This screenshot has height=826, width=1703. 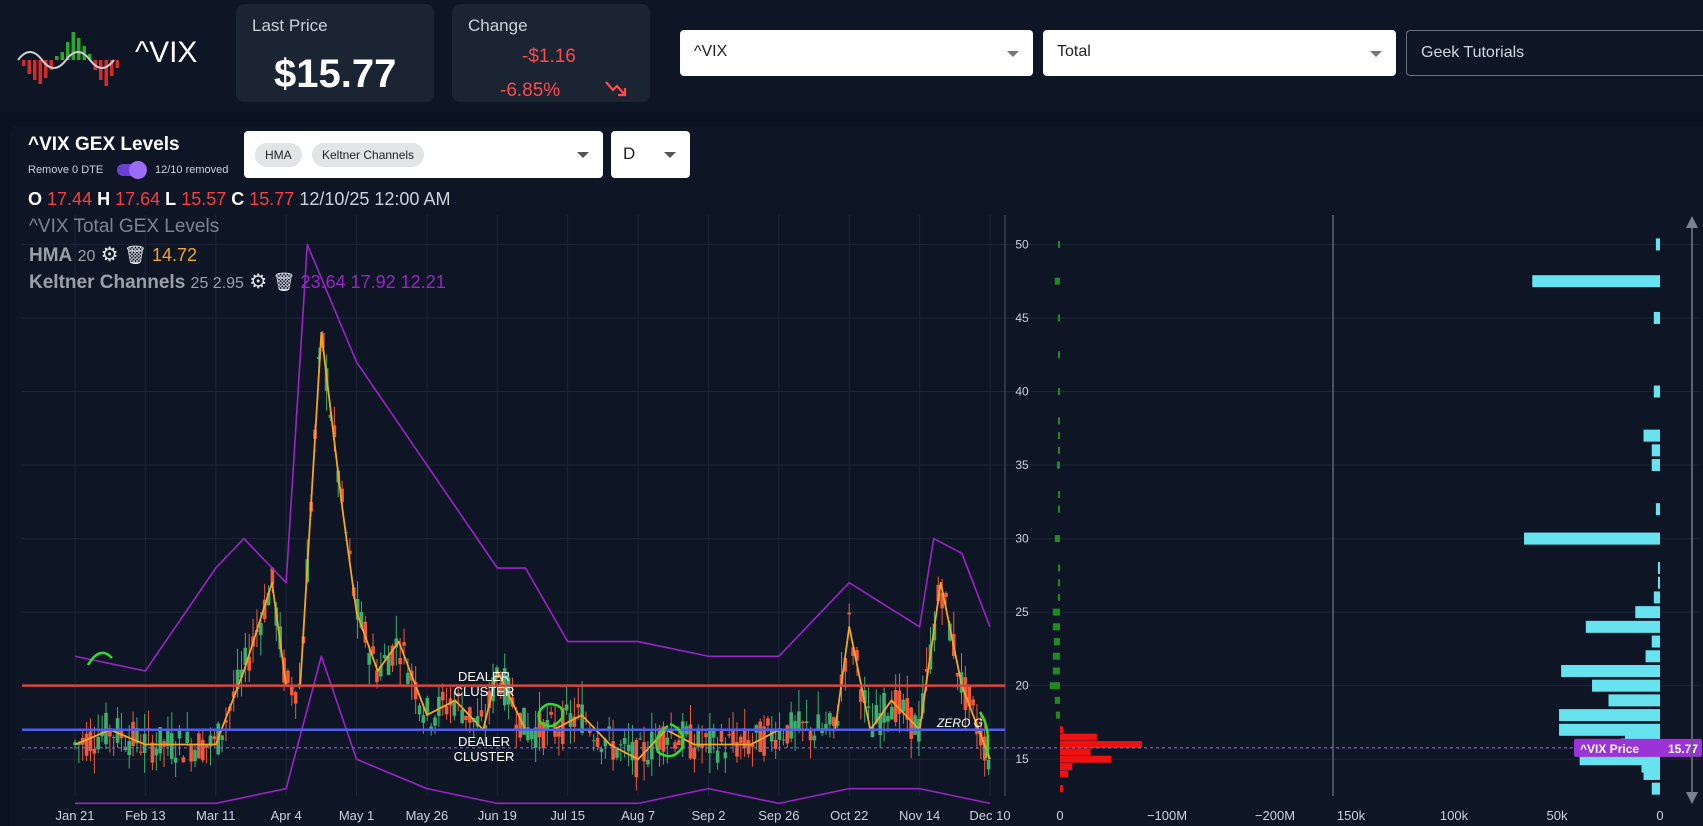 I want to click on keltner-values: 23.64 17.92 12.21, so click(x=373, y=282).